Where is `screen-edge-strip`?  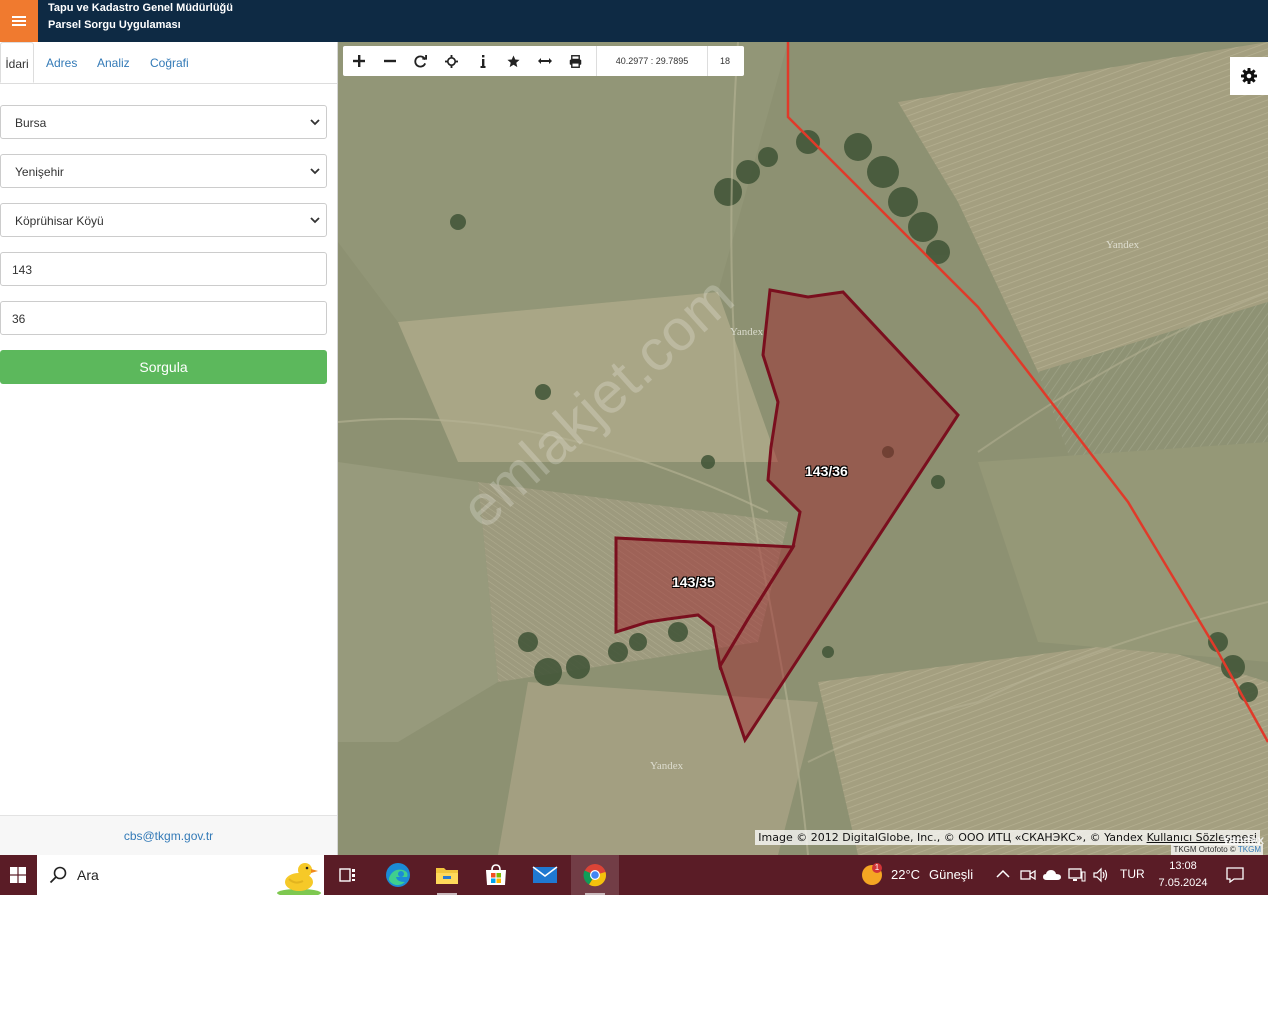
screen-edge-strip is located at coordinates (1274, 447).